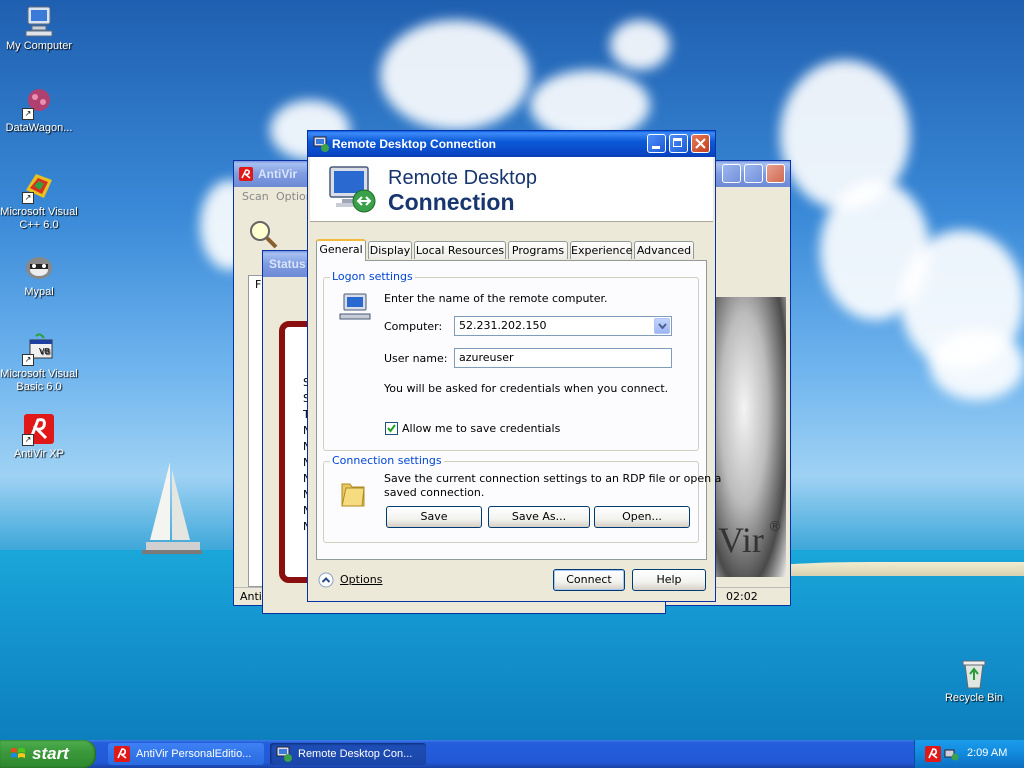 The image size is (1024, 768). What do you see at coordinates (255, 197) in the screenshot?
I see `menu-scan: Scan` at bounding box center [255, 197].